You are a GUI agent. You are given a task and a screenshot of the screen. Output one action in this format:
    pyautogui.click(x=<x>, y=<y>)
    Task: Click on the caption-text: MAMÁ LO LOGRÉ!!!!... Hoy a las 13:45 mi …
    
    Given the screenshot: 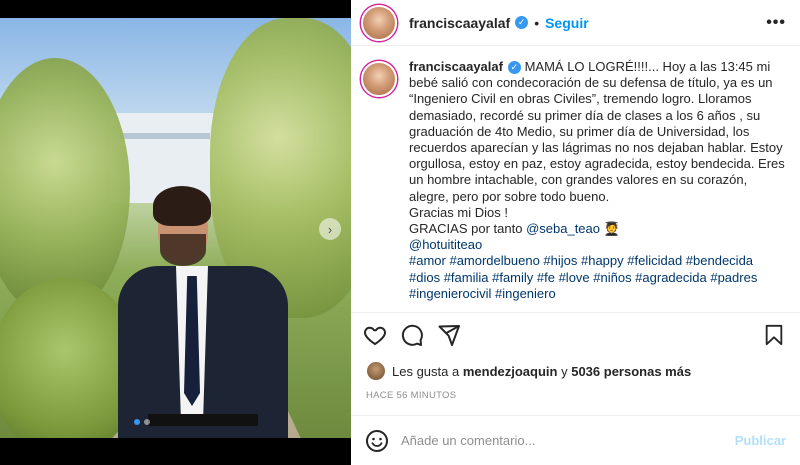 What is the action you would take?
    pyautogui.click(x=597, y=131)
    